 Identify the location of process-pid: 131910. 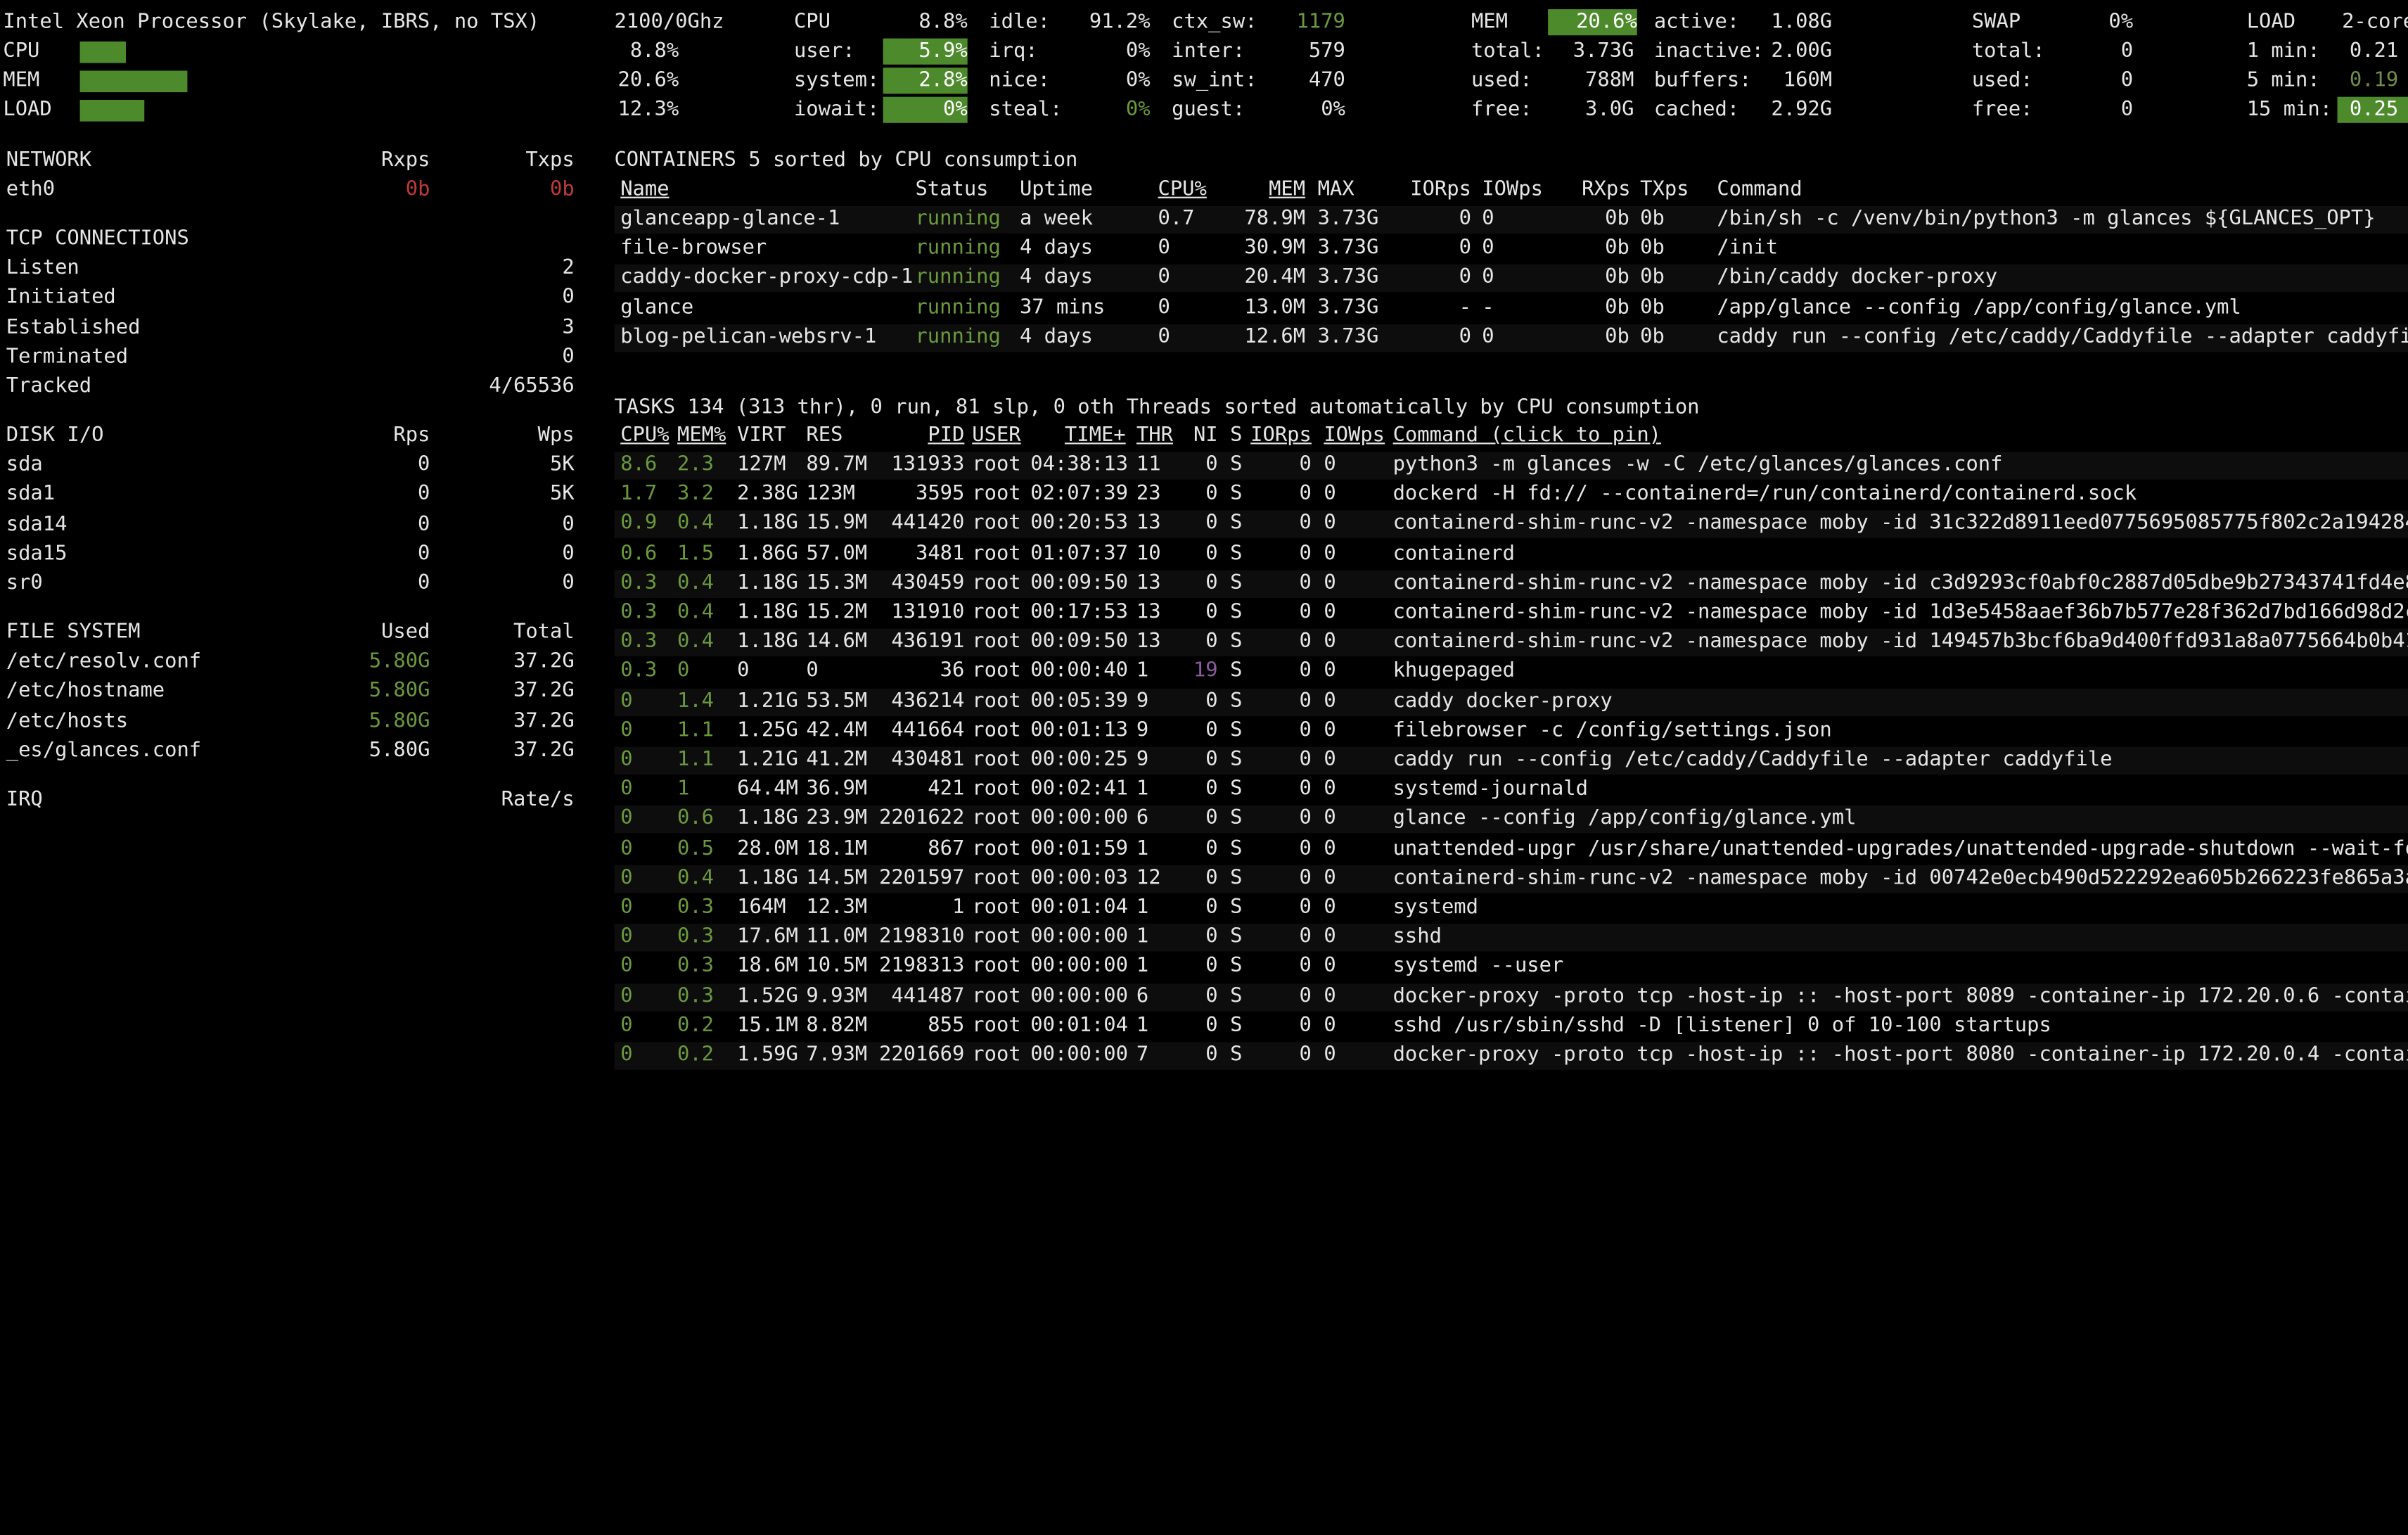
(928, 613).